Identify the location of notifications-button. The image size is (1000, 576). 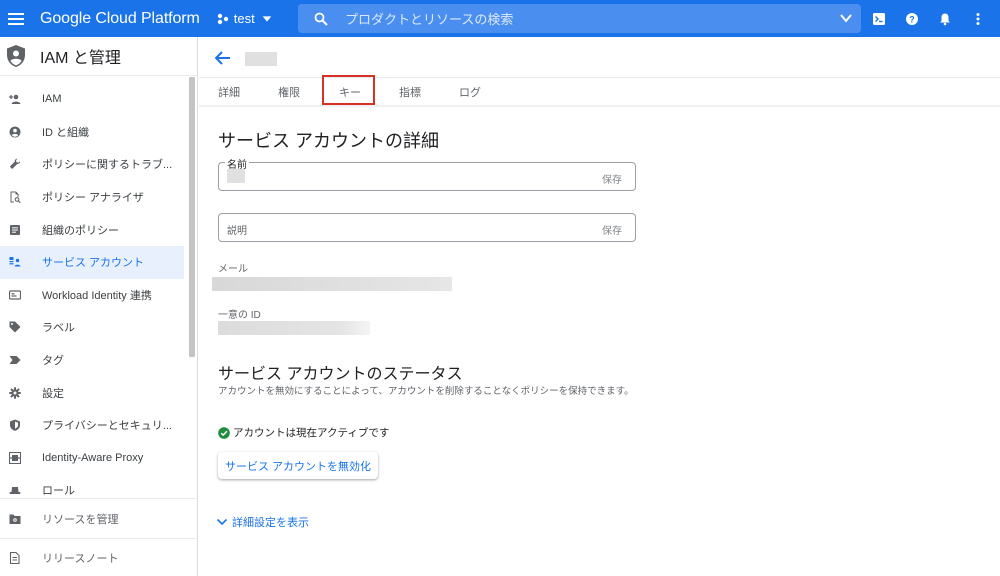
(944, 18).